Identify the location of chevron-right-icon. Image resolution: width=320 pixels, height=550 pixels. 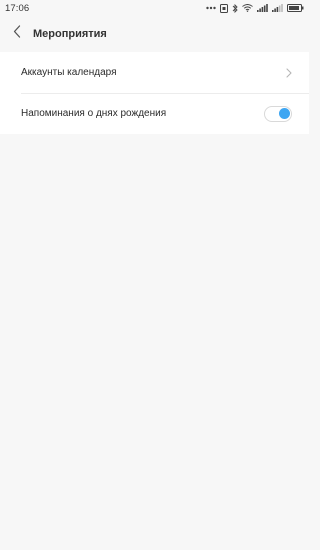
(289, 72).